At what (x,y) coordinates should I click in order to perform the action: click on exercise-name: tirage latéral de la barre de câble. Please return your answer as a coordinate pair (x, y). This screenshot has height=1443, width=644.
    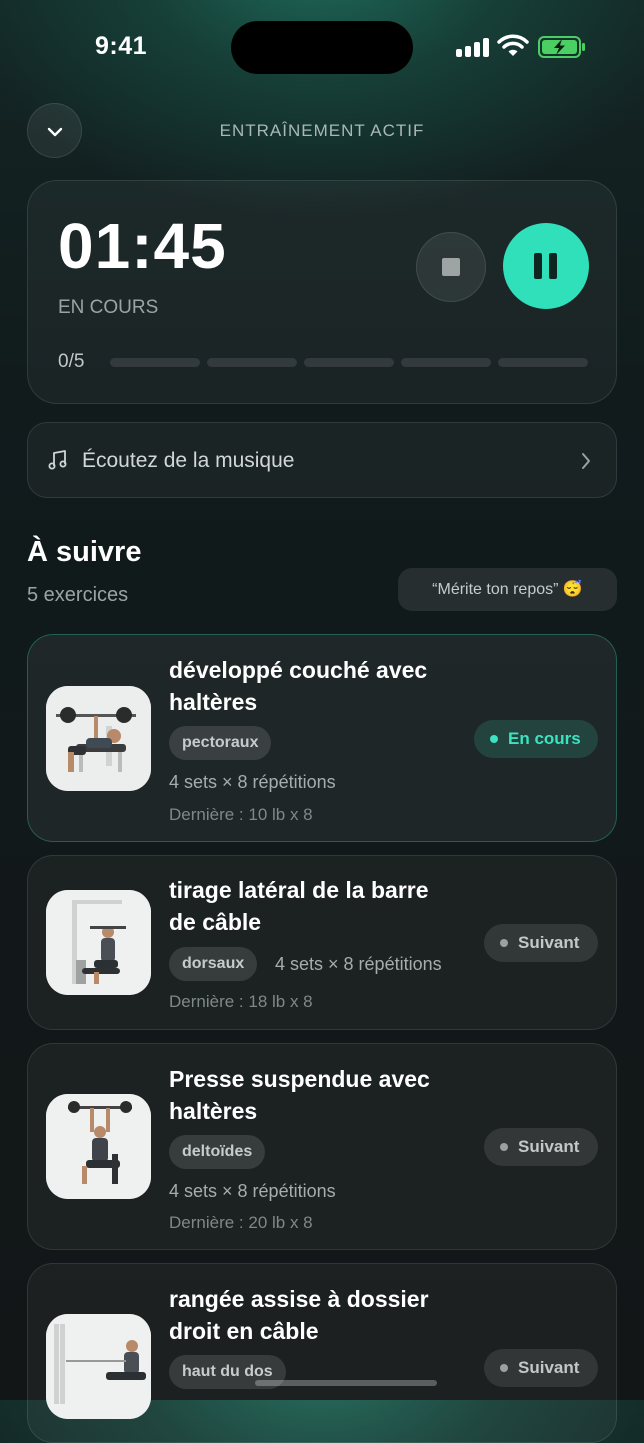
    Looking at the image, I should click on (299, 906).